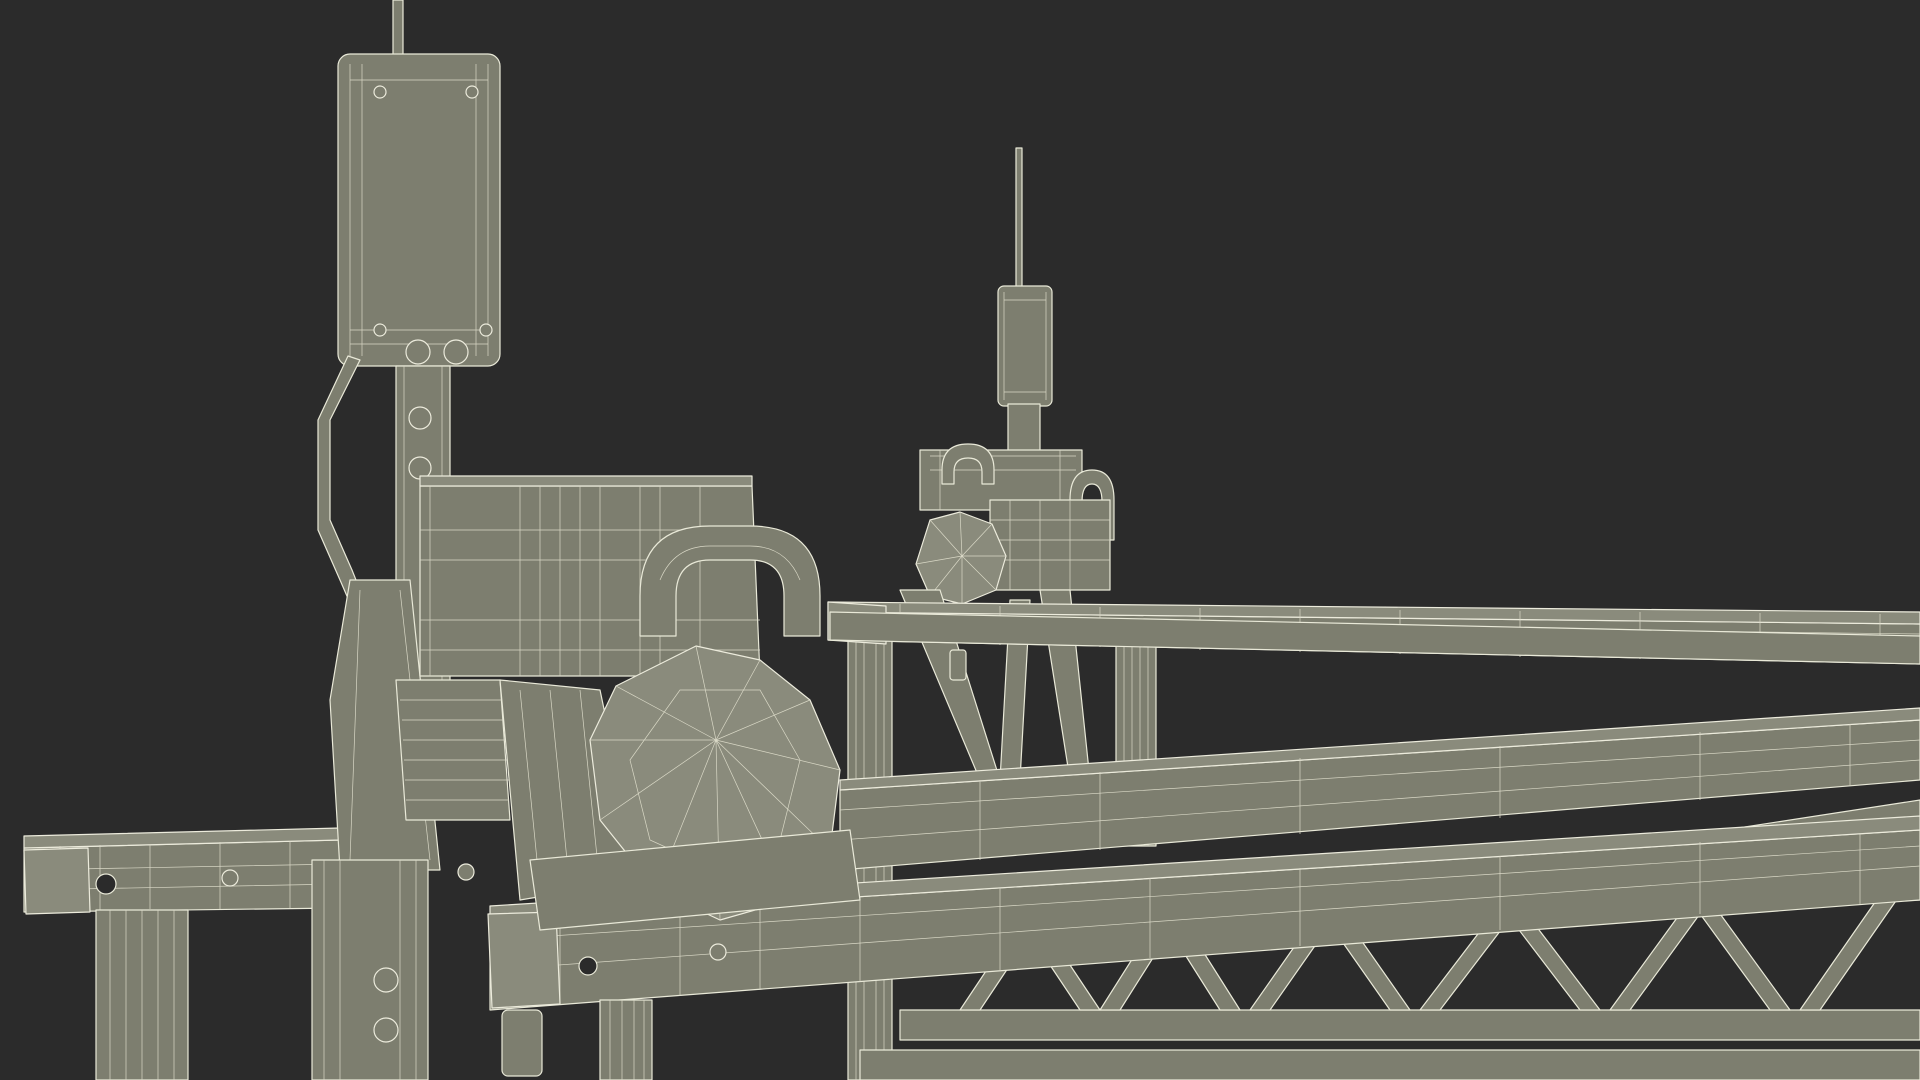 Image resolution: width=1920 pixels, height=1080 pixels. What do you see at coordinates (718, 952) in the screenshot?
I see `front-rail-bolt` at bounding box center [718, 952].